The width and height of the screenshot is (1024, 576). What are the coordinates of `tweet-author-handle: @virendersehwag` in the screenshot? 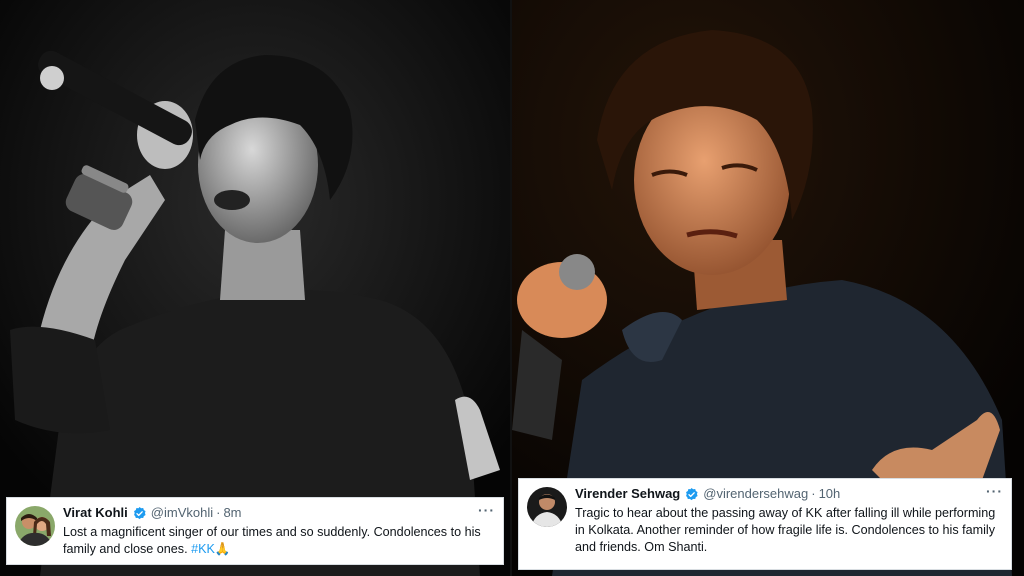 It's located at (755, 494).